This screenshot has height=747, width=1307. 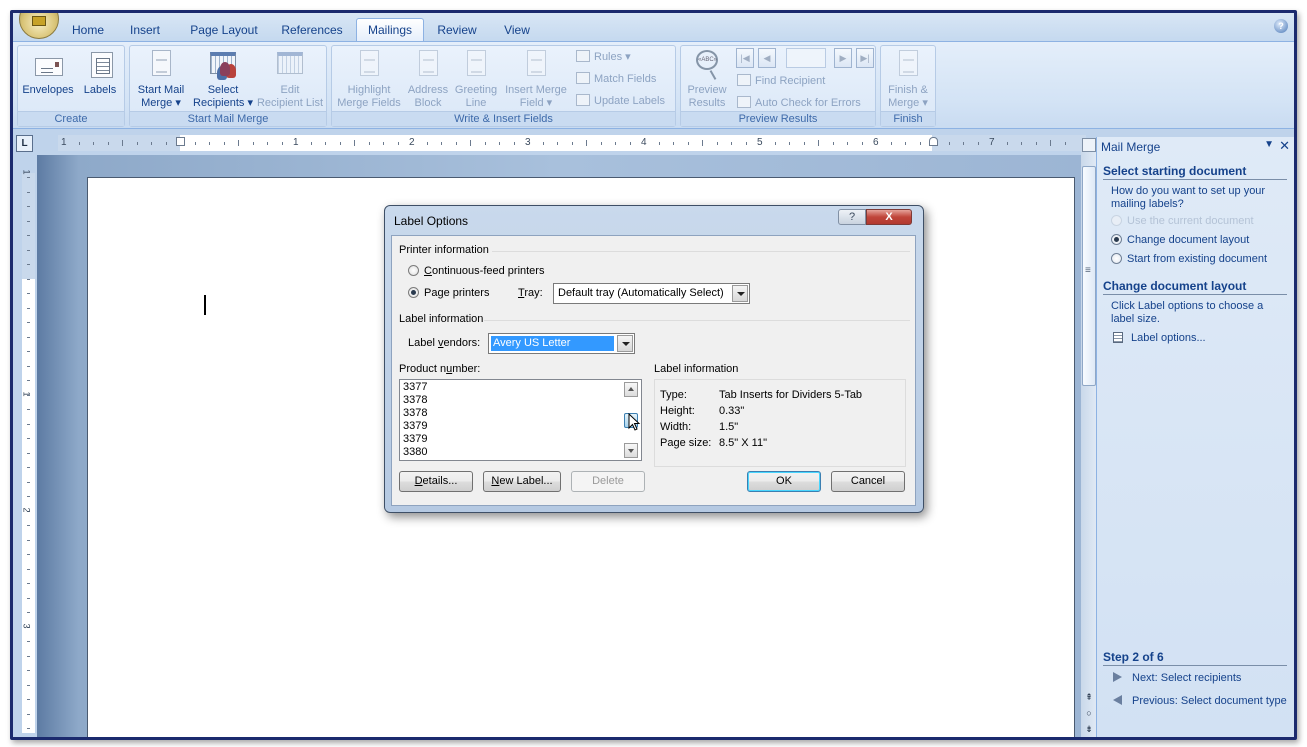 I want to click on next-page-button: ⇟, so click(x=1089, y=729).